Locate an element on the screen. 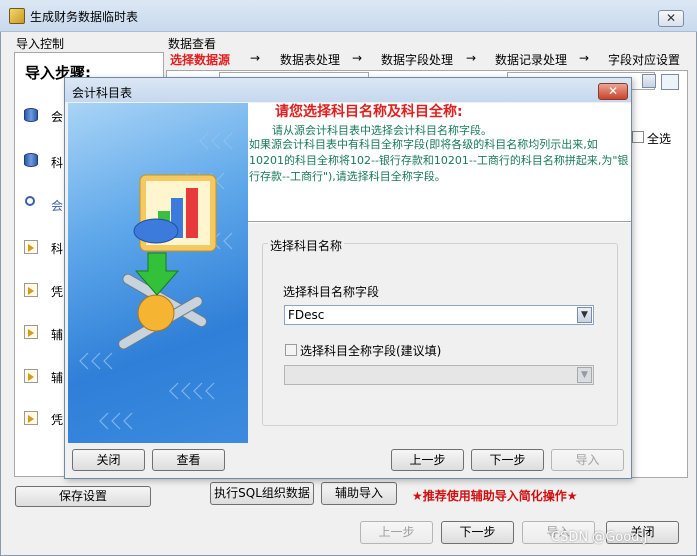 The image size is (697, 556). hint-text: ★推荐使用辅助导入简化操作★ is located at coordinates (495, 496).